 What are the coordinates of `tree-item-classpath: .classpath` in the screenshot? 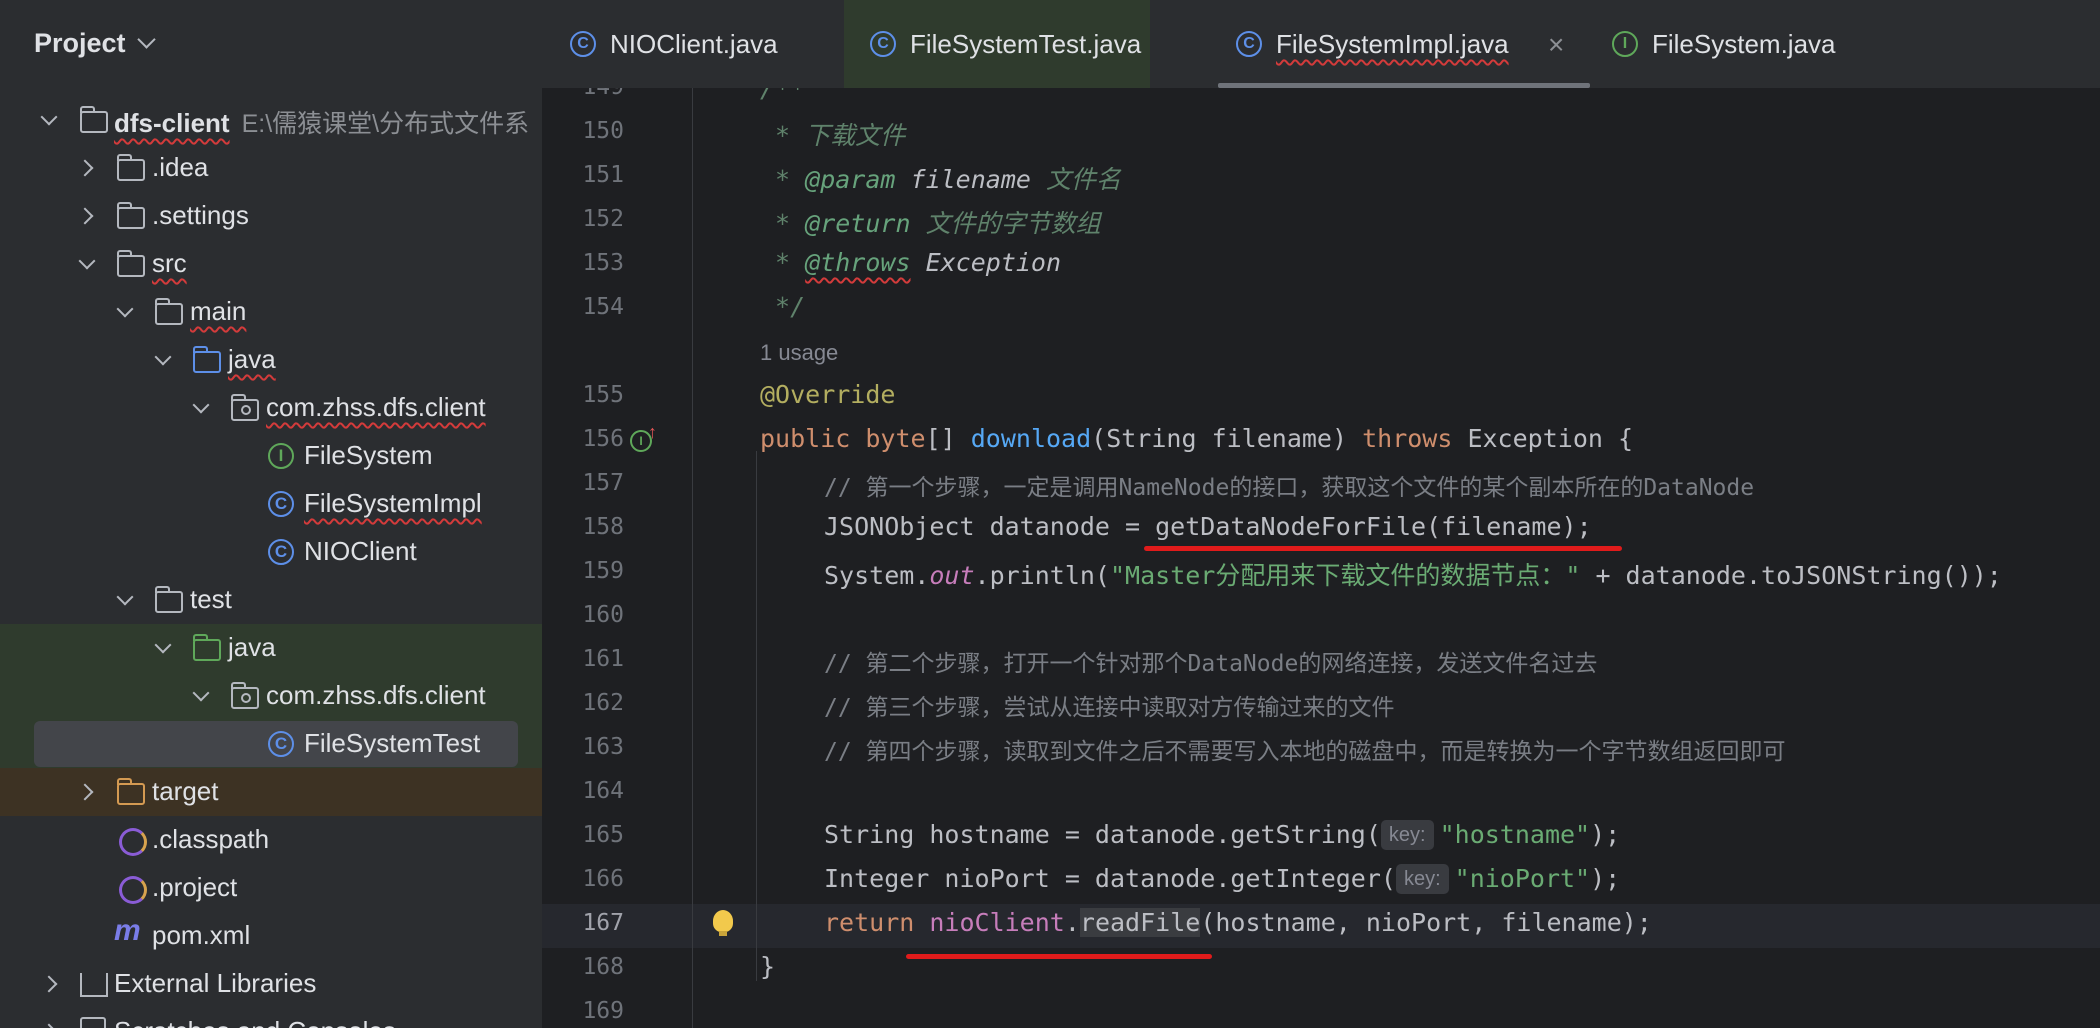 It's located at (271, 840).